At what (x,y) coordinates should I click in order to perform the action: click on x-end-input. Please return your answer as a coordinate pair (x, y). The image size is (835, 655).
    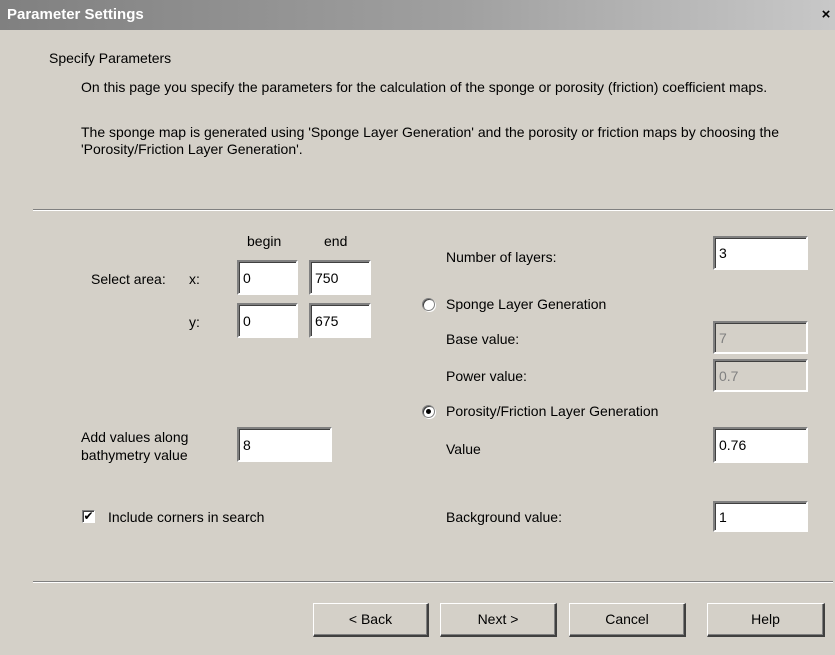
    Looking at the image, I should click on (340, 277).